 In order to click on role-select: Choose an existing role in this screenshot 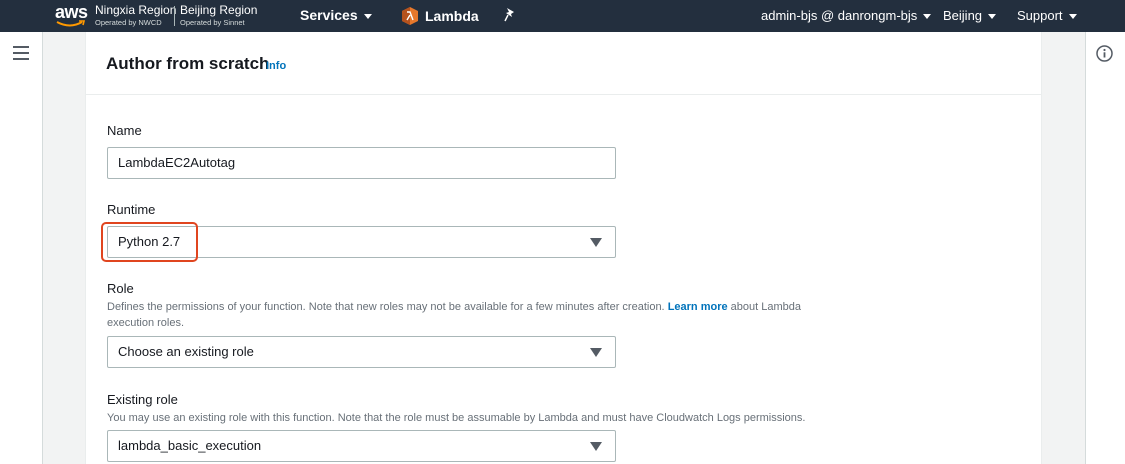, I will do `click(361, 352)`.